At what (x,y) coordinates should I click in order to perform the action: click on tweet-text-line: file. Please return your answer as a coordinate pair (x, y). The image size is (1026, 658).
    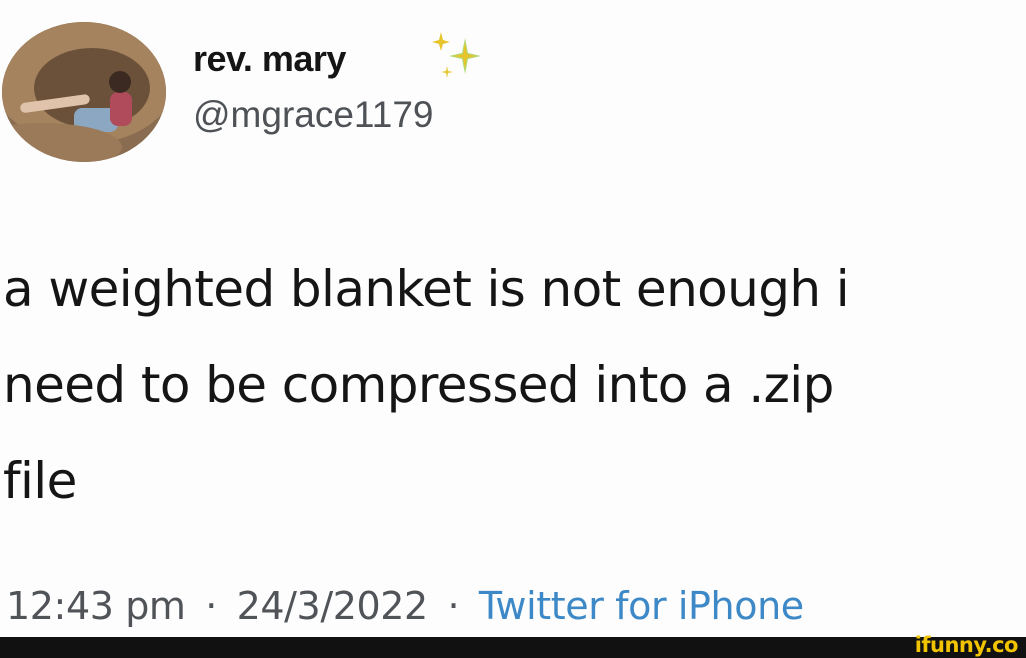
    Looking at the image, I should click on (40, 481).